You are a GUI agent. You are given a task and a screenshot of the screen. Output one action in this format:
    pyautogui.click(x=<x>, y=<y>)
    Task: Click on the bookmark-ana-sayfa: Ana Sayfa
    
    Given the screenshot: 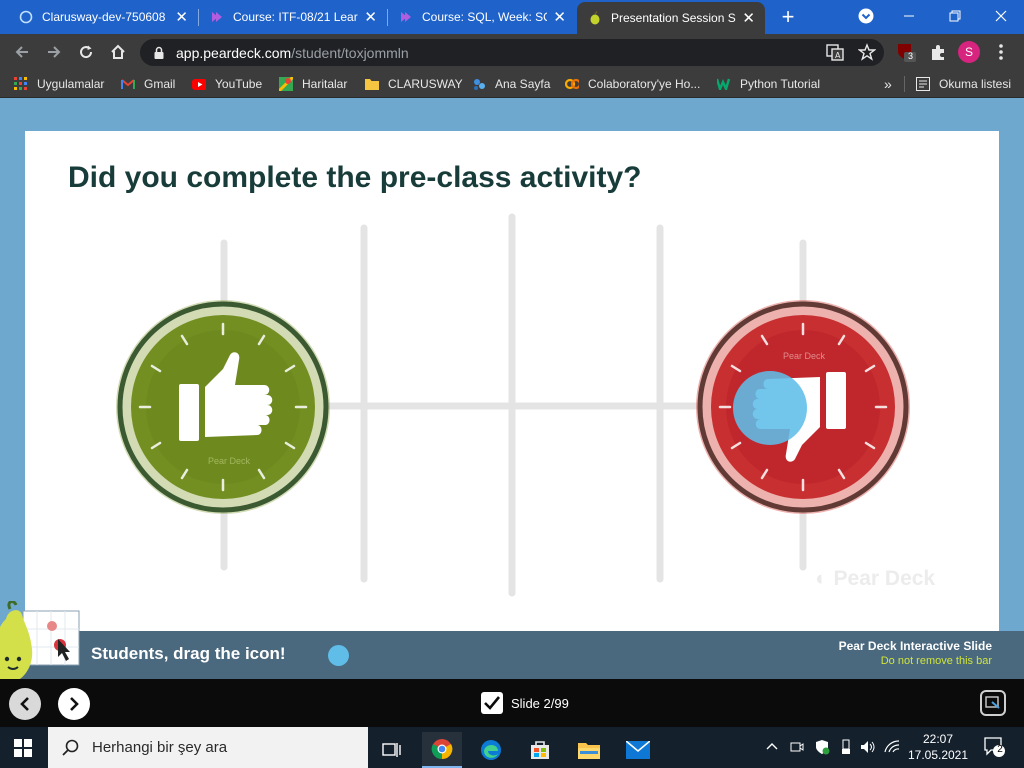 What is the action you would take?
    pyautogui.click(x=511, y=84)
    